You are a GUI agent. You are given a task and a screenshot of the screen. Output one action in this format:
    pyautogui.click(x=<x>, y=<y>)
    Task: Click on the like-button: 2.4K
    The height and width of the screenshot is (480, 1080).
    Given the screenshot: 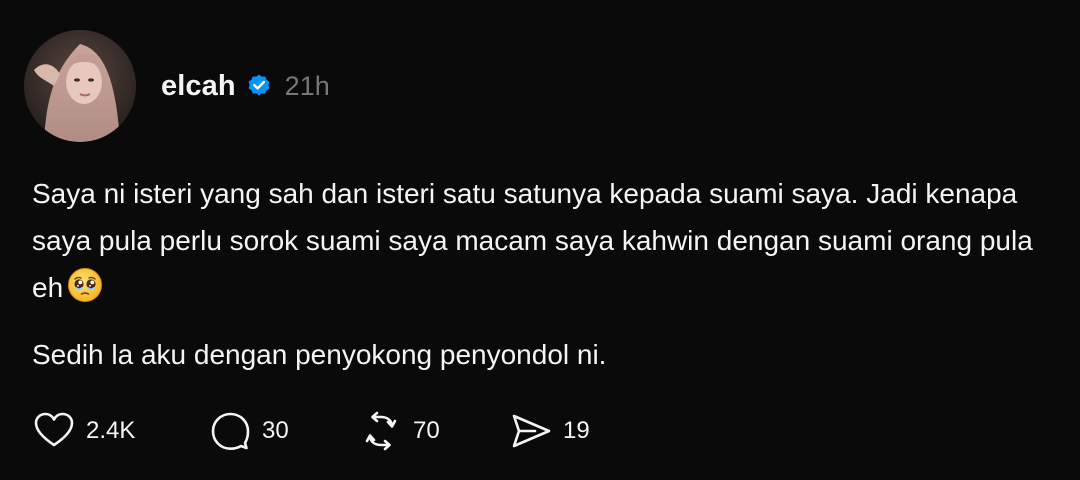 What is the action you would take?
    pyautogui.click(x=96, y=431)
    